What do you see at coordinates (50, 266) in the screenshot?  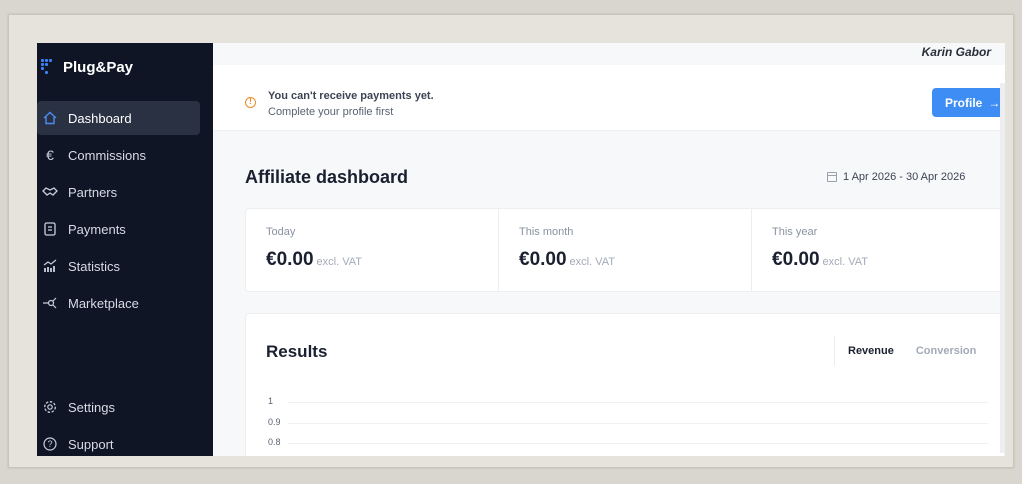 I see `bar-chart-icon` at bounding box center [50, 266].